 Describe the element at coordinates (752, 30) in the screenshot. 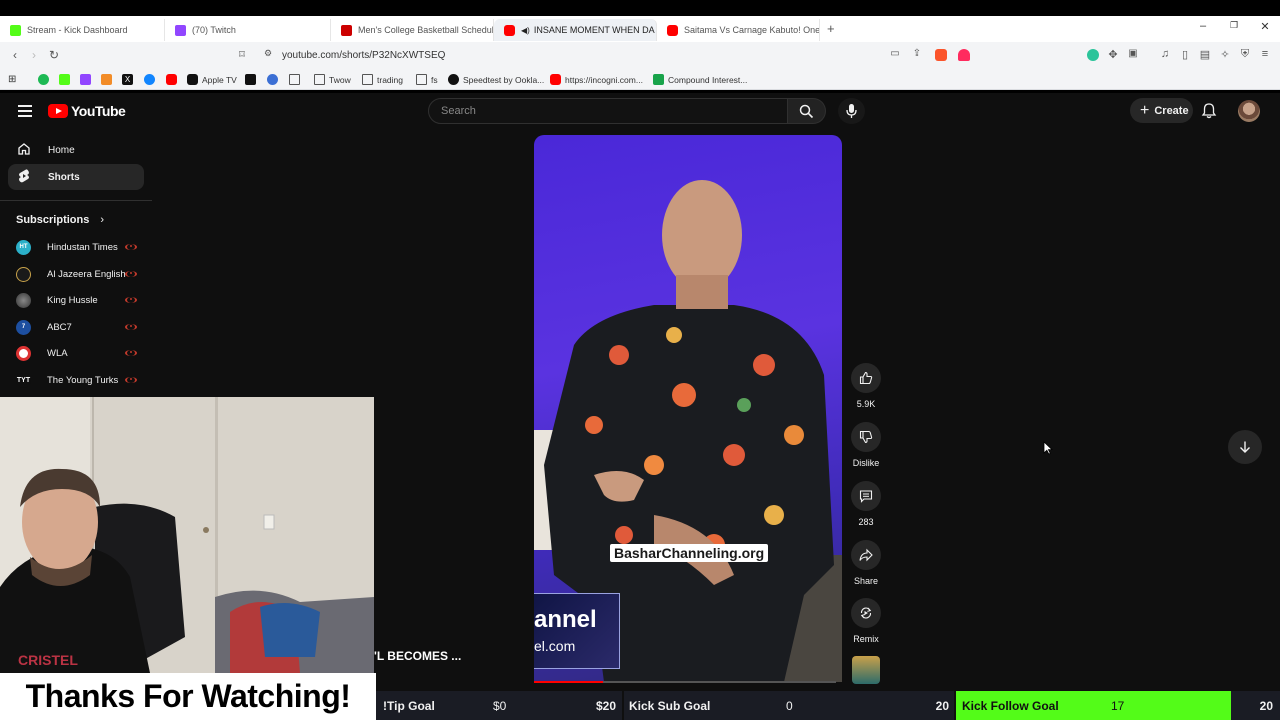

I see `tab-title: Saitama Vs Carnage Kabuto! One Pu` at that location.